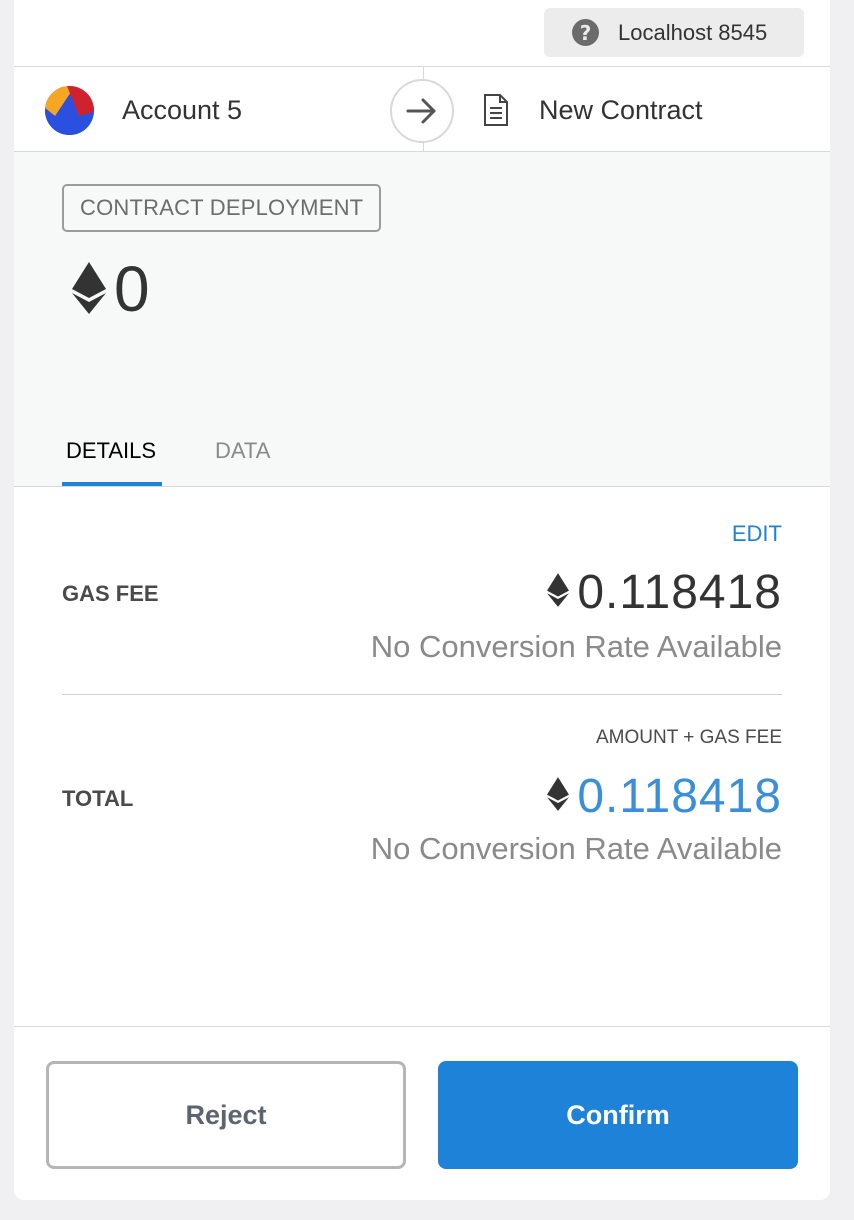 The width and height of the screenshot is (854, 1220). I want to click on total-conversion: No Conversion Rate Available, so click(576, 848).